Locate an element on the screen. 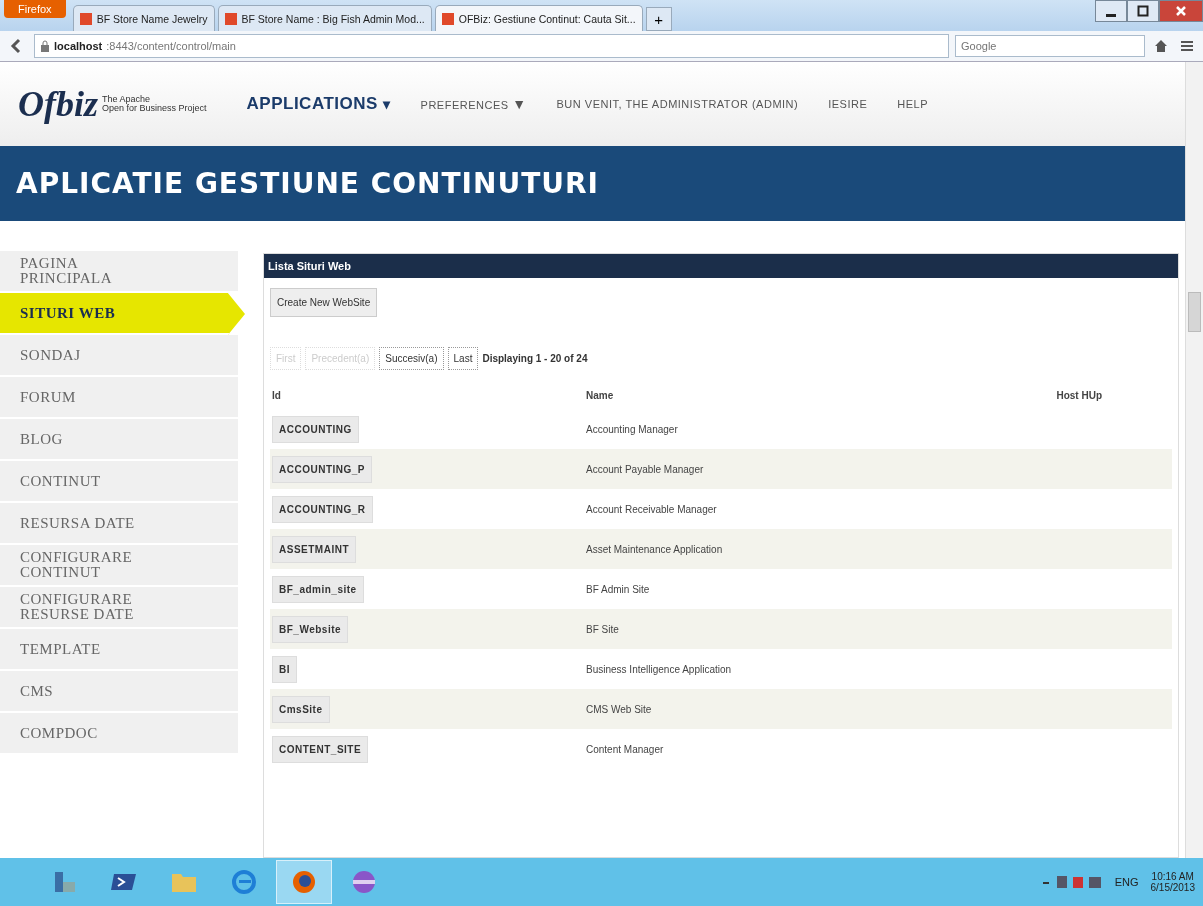  panel-title: Lista Situri Web is located at coordinates (721, 266).